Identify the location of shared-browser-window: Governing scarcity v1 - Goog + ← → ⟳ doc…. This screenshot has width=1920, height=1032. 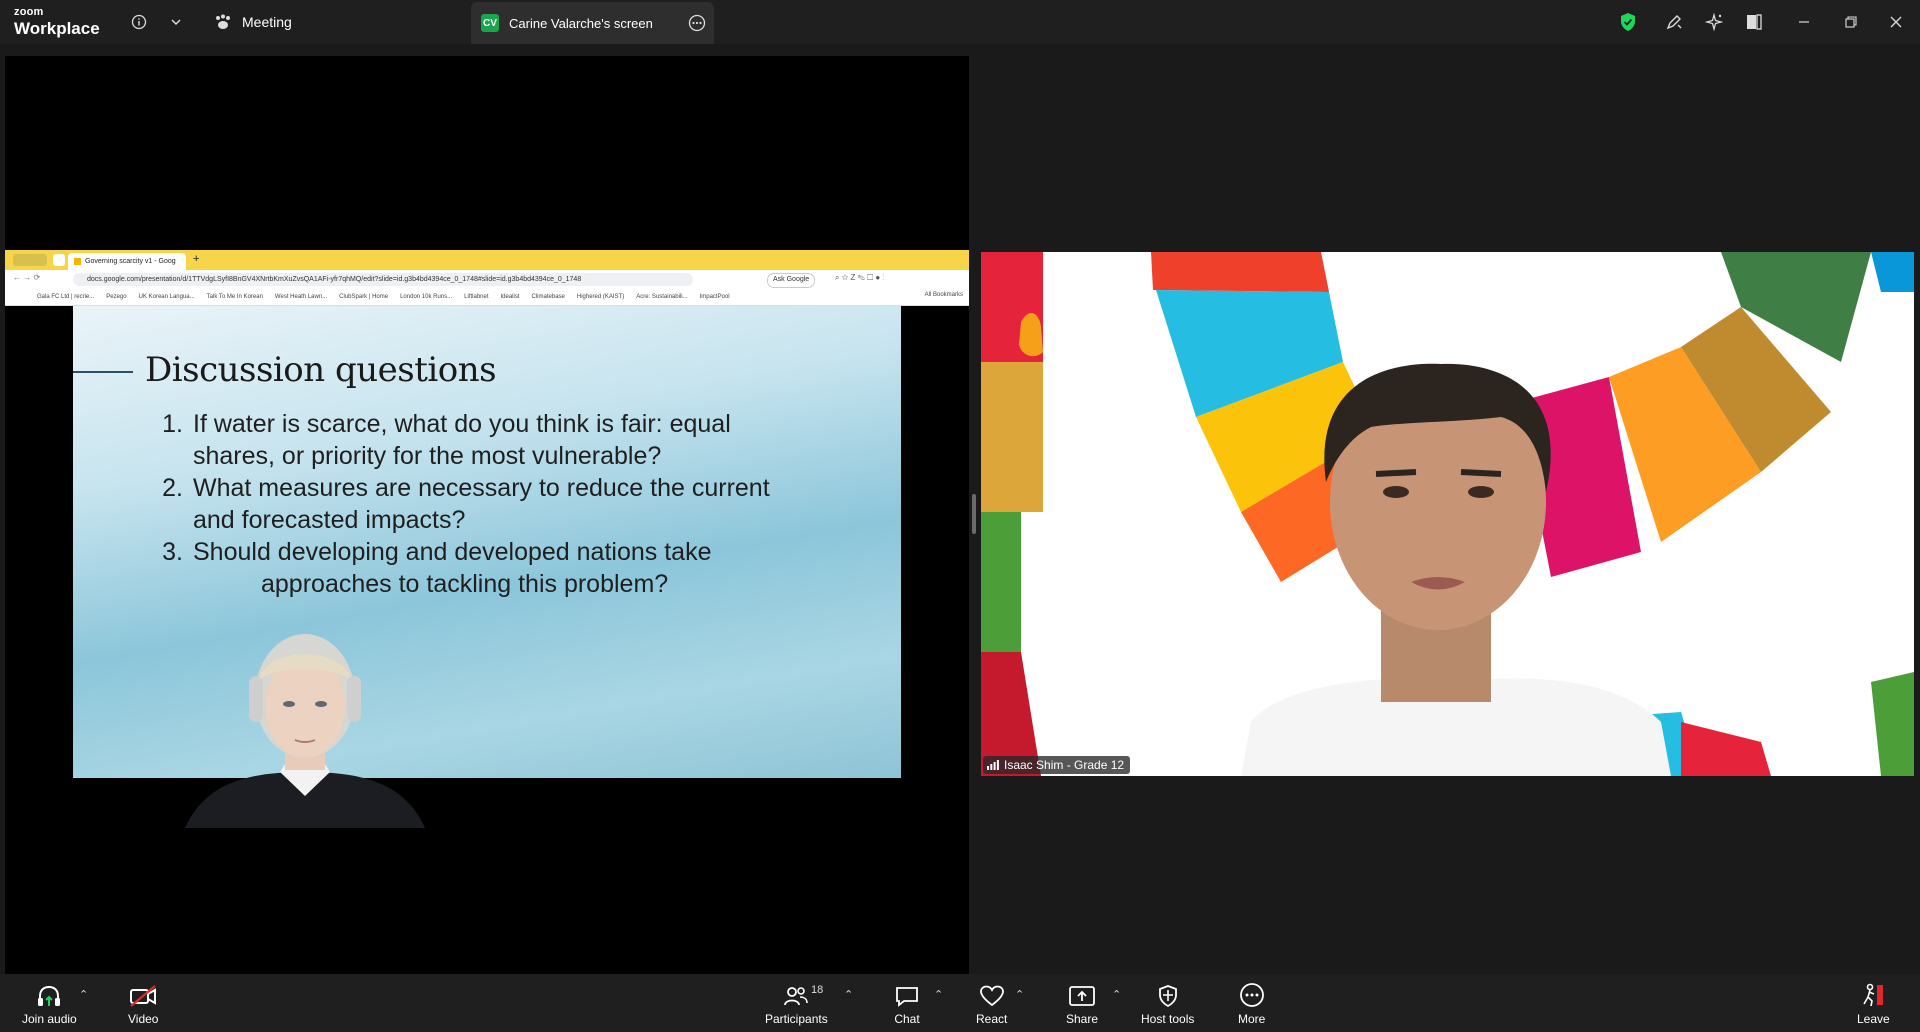
(487, 278).